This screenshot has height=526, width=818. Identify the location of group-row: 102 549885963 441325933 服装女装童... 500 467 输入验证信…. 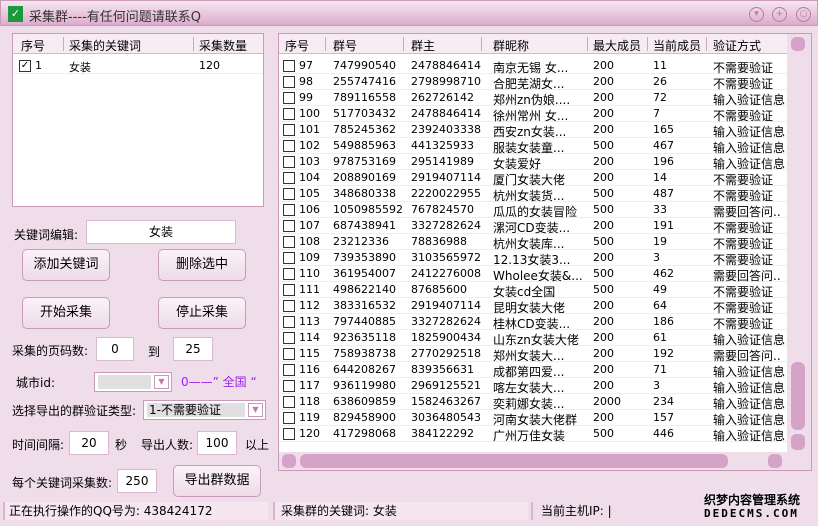
(533, 146).